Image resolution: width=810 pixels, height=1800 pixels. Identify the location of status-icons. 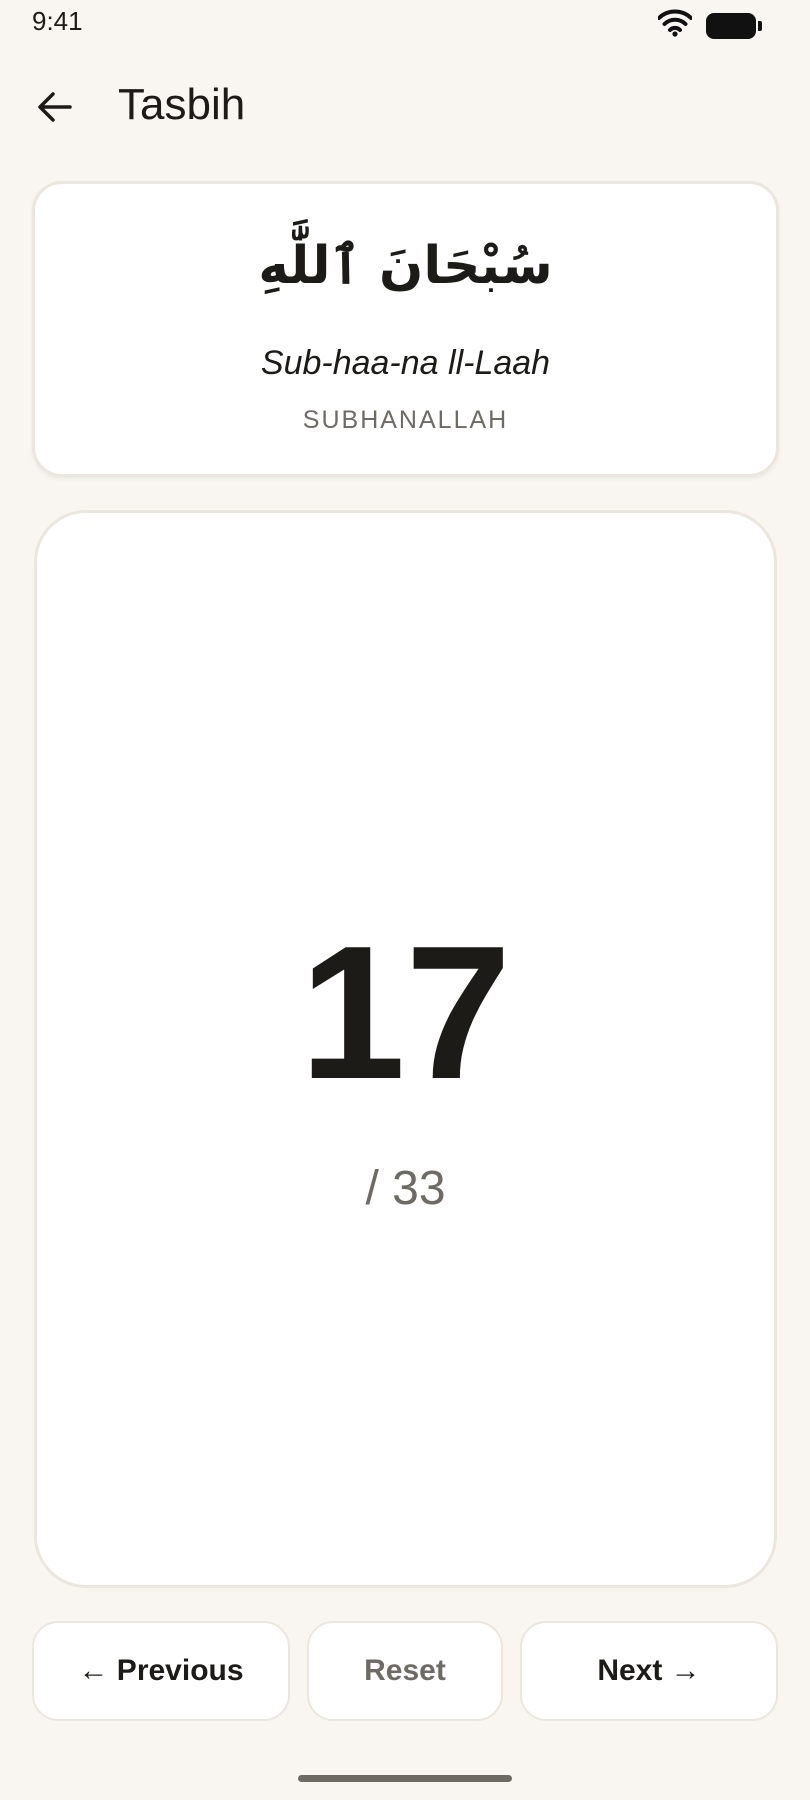
(709, 25).